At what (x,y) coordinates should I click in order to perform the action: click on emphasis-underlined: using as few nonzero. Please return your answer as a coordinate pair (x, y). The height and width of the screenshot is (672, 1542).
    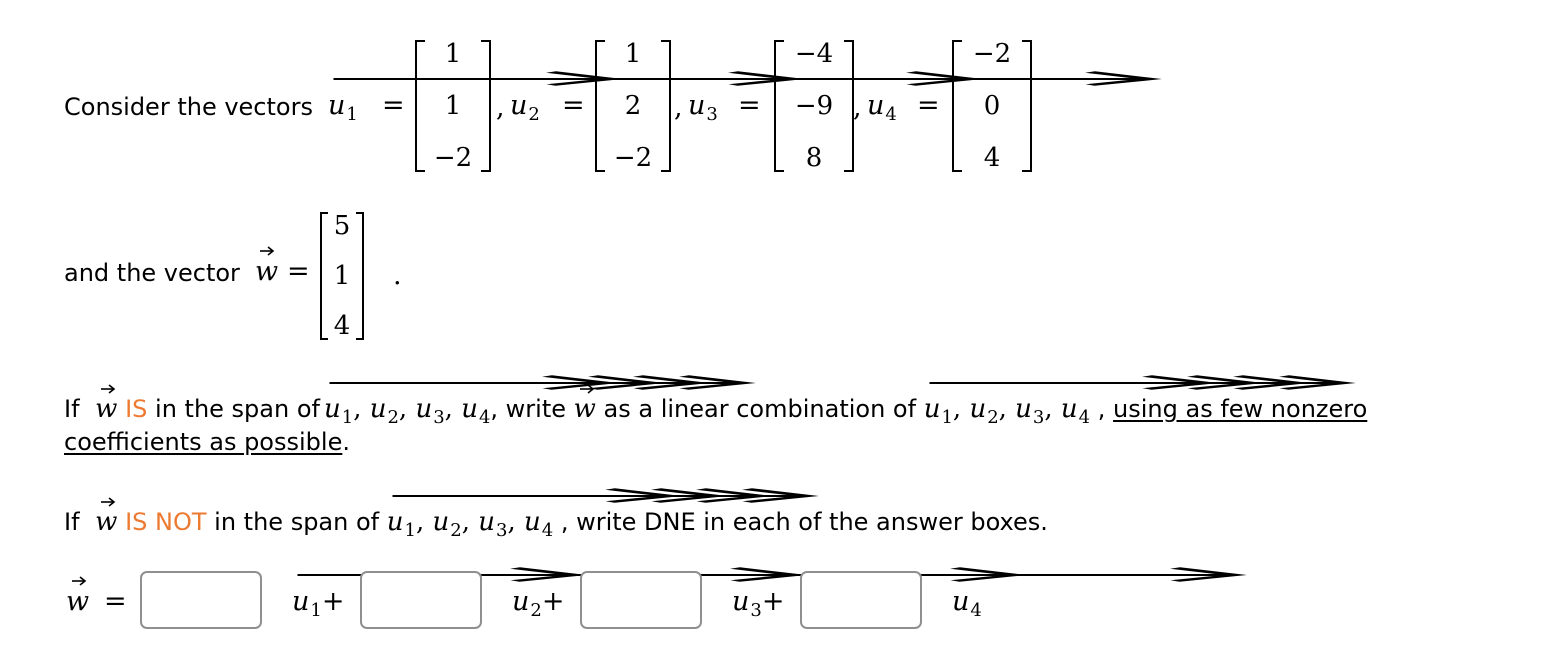
    Looking at the image, I should click on (1240, 409).